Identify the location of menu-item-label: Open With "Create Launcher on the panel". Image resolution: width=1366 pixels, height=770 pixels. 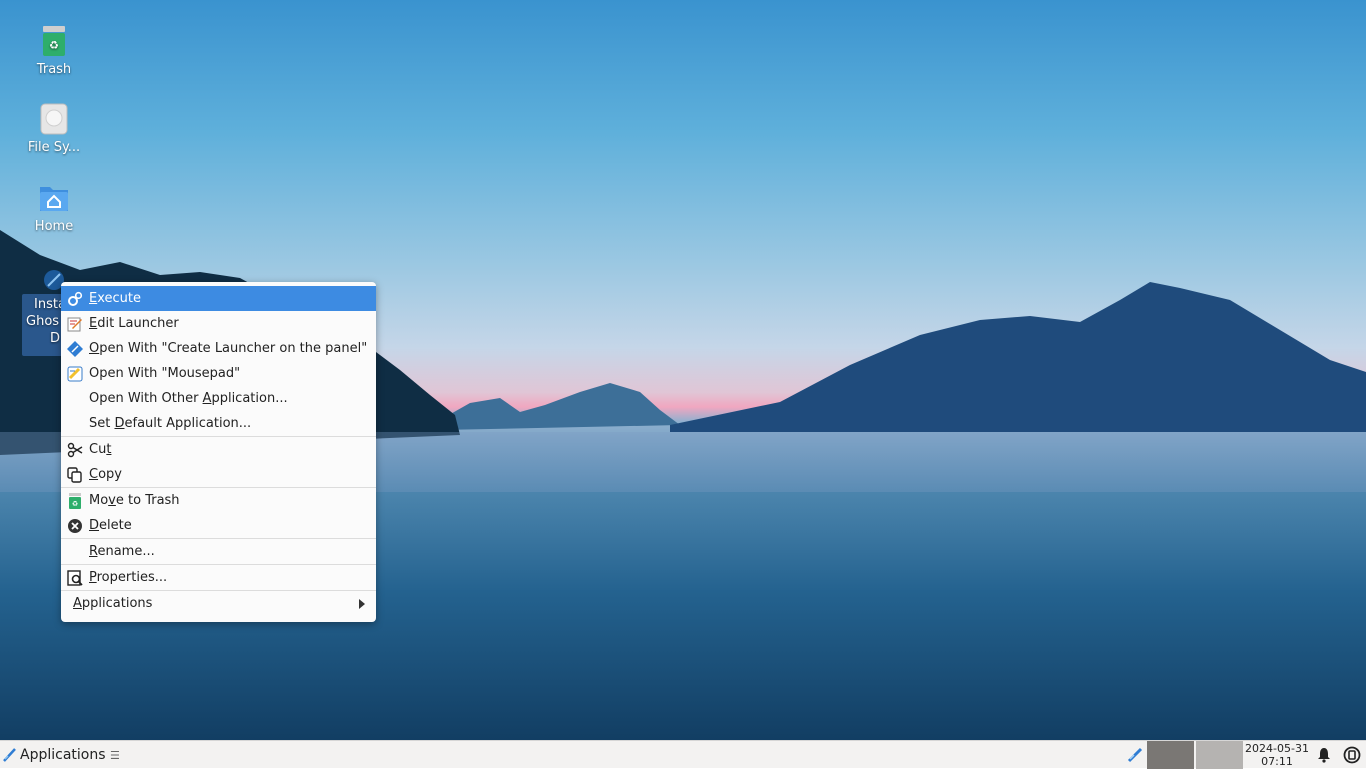
(228, 348).